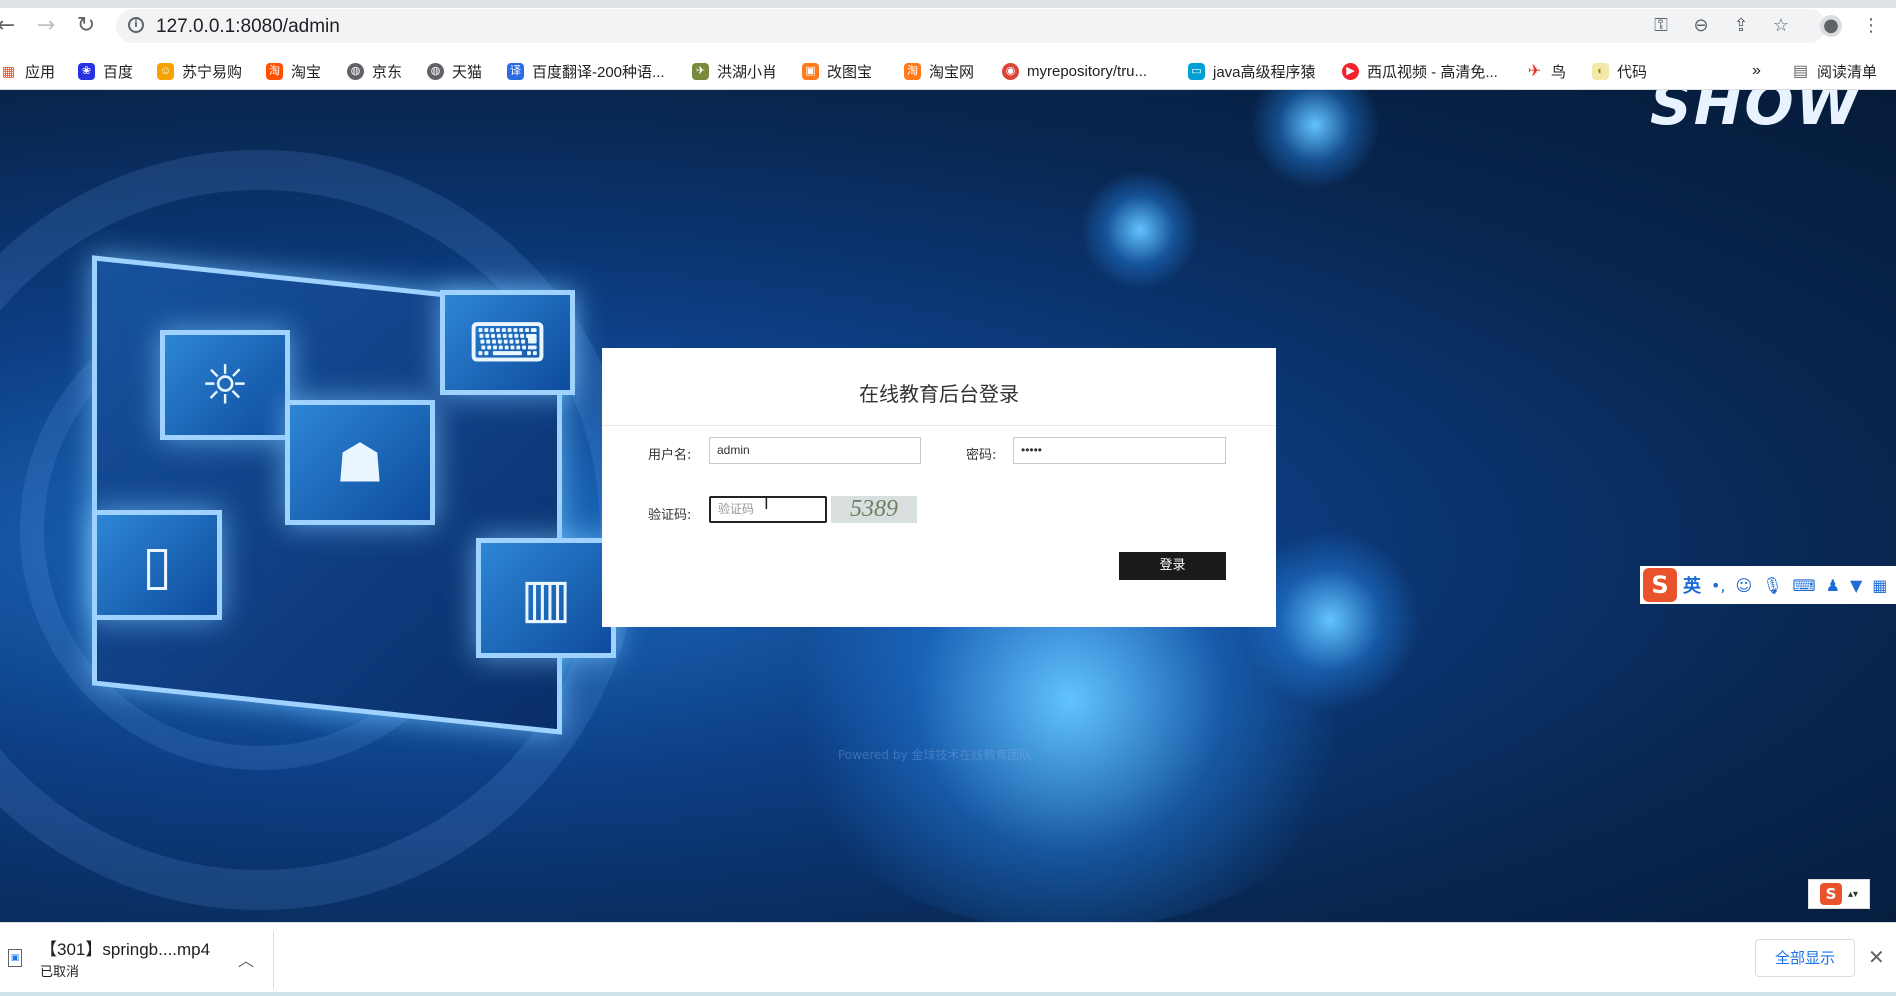 This screenshot has height=996, width=1896. What do you see at coordinates (700, 71) in the screenshot?
I see `bird-icon: ✈` at bounding box center [700, 71].